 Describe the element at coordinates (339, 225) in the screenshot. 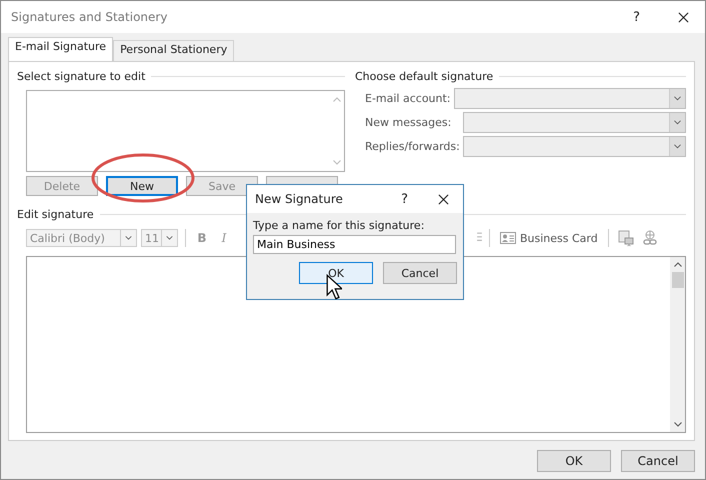

I see `prompt-label: Type a name for this signature:` at that location.